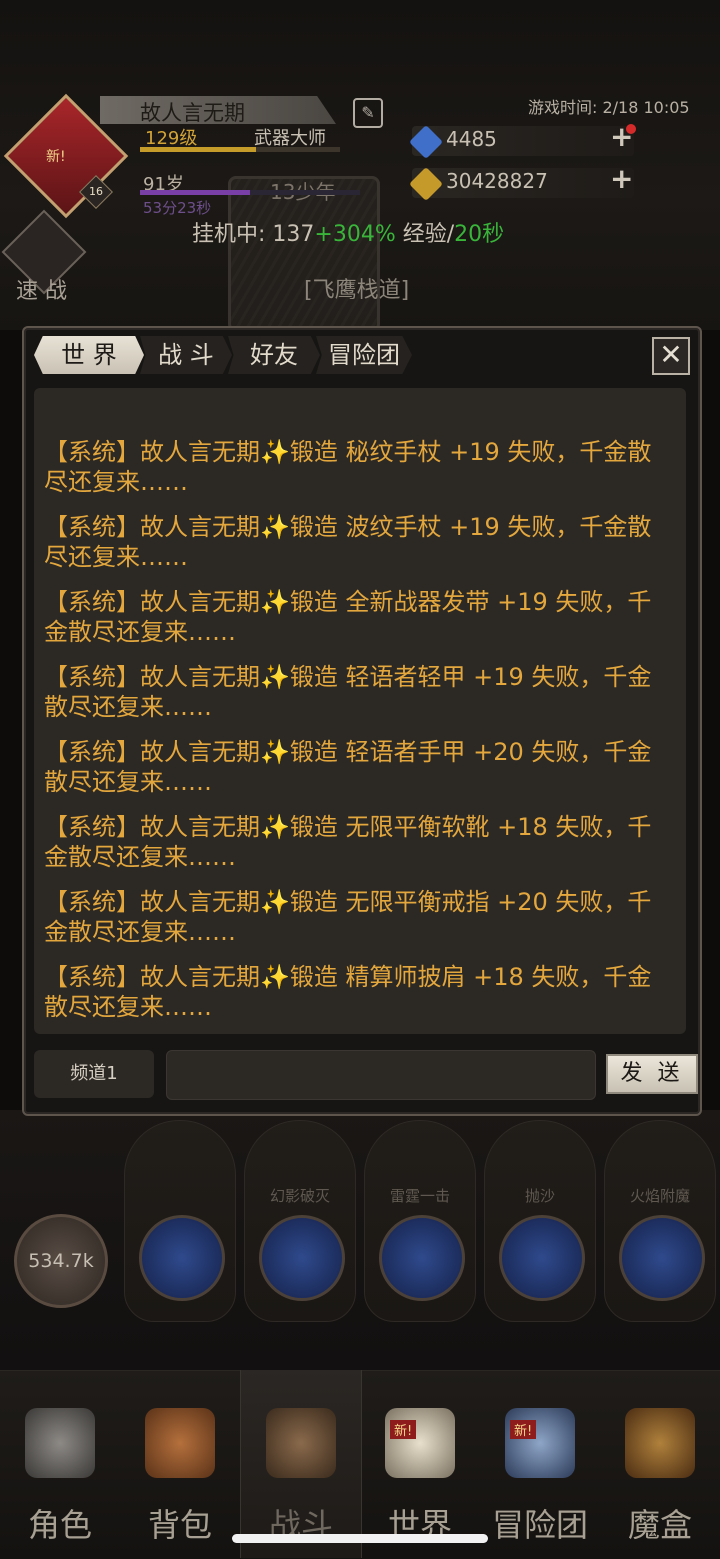  Describe the element at coordinates (471, 139) in the screenshot. I see `gem-count: 4485` at that location.